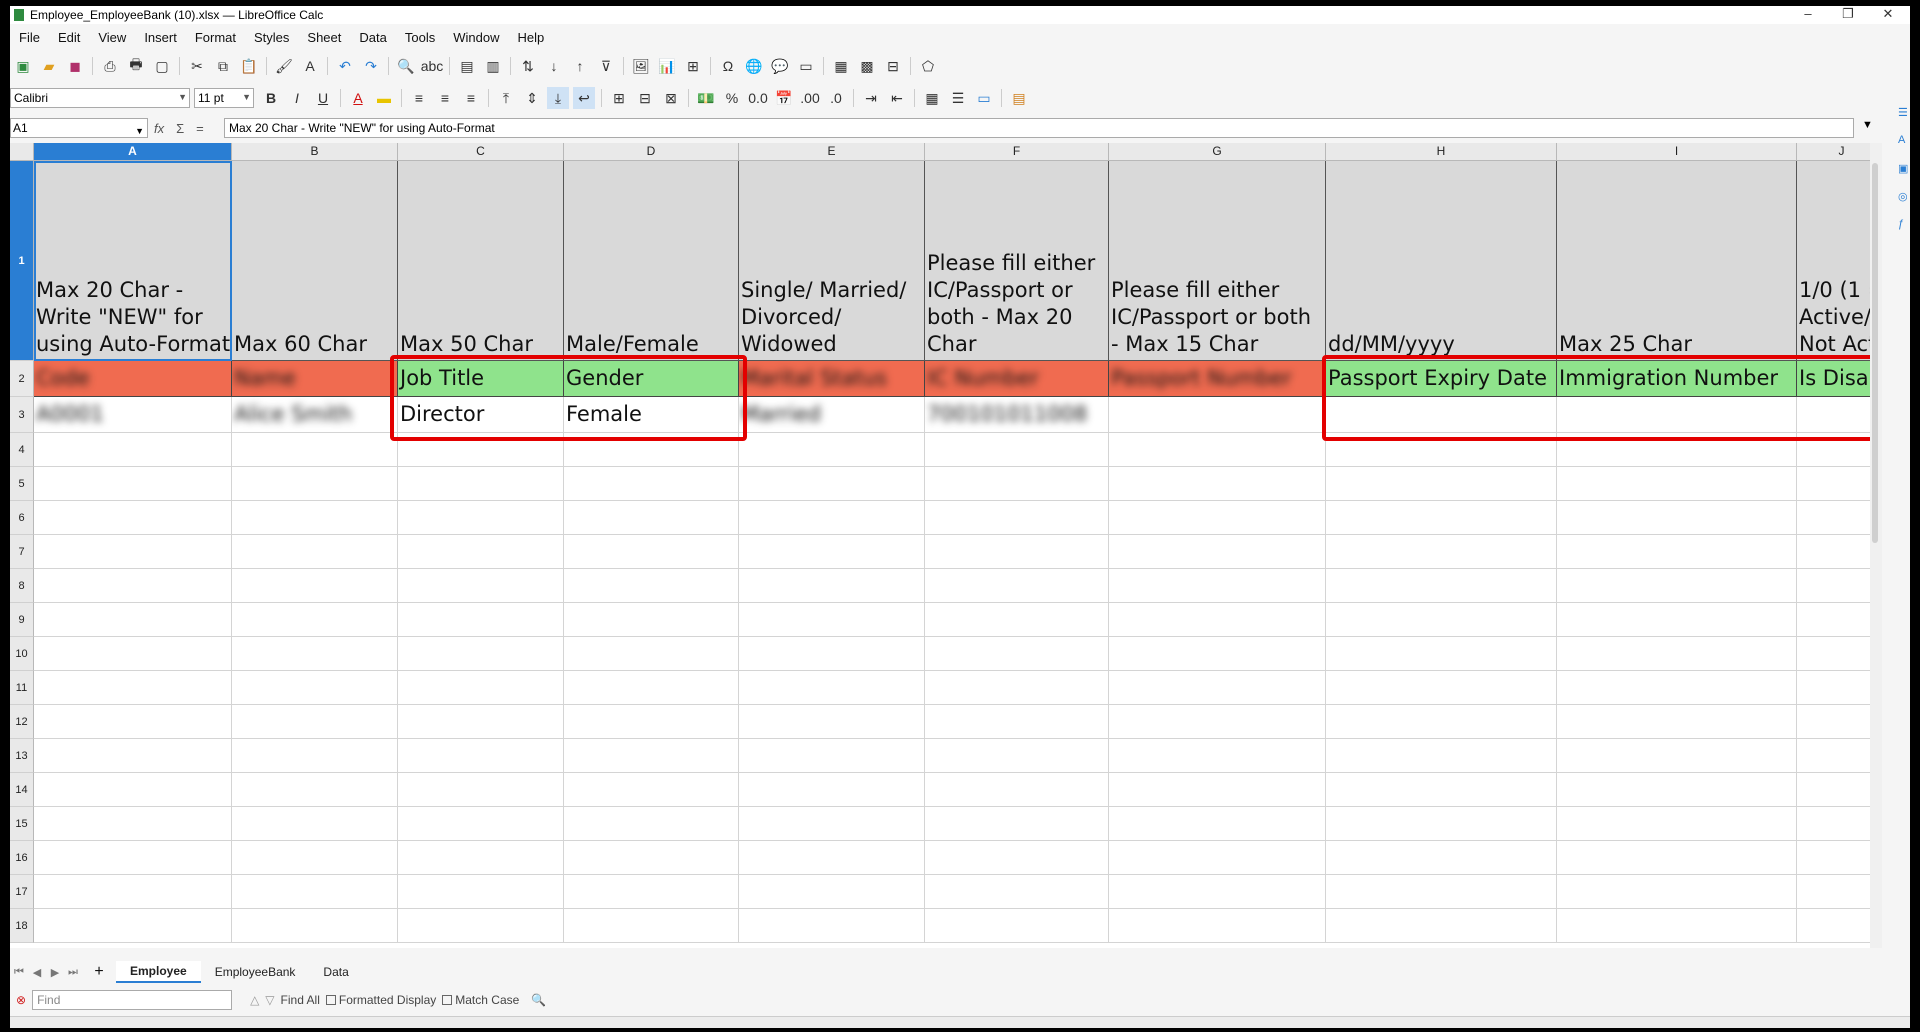  What do you see at coordinates (467, 66) in the screenshot?
I see `row-icon: ▤` at bounding box center [467, 66].